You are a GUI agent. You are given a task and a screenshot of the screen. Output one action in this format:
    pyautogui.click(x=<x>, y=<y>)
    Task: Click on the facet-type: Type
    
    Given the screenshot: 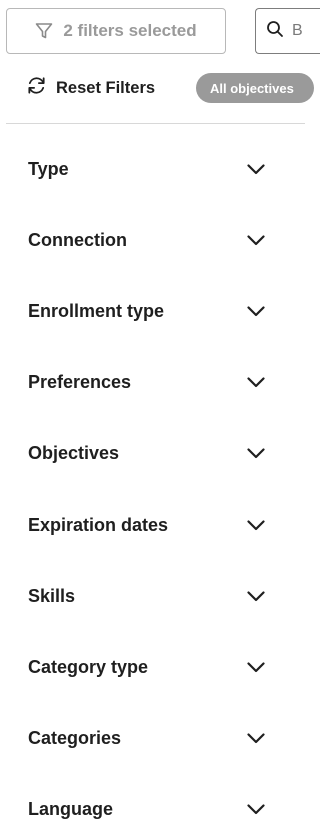 What is the action you would take?
    pyautogui.click(x=152, y=169)
    